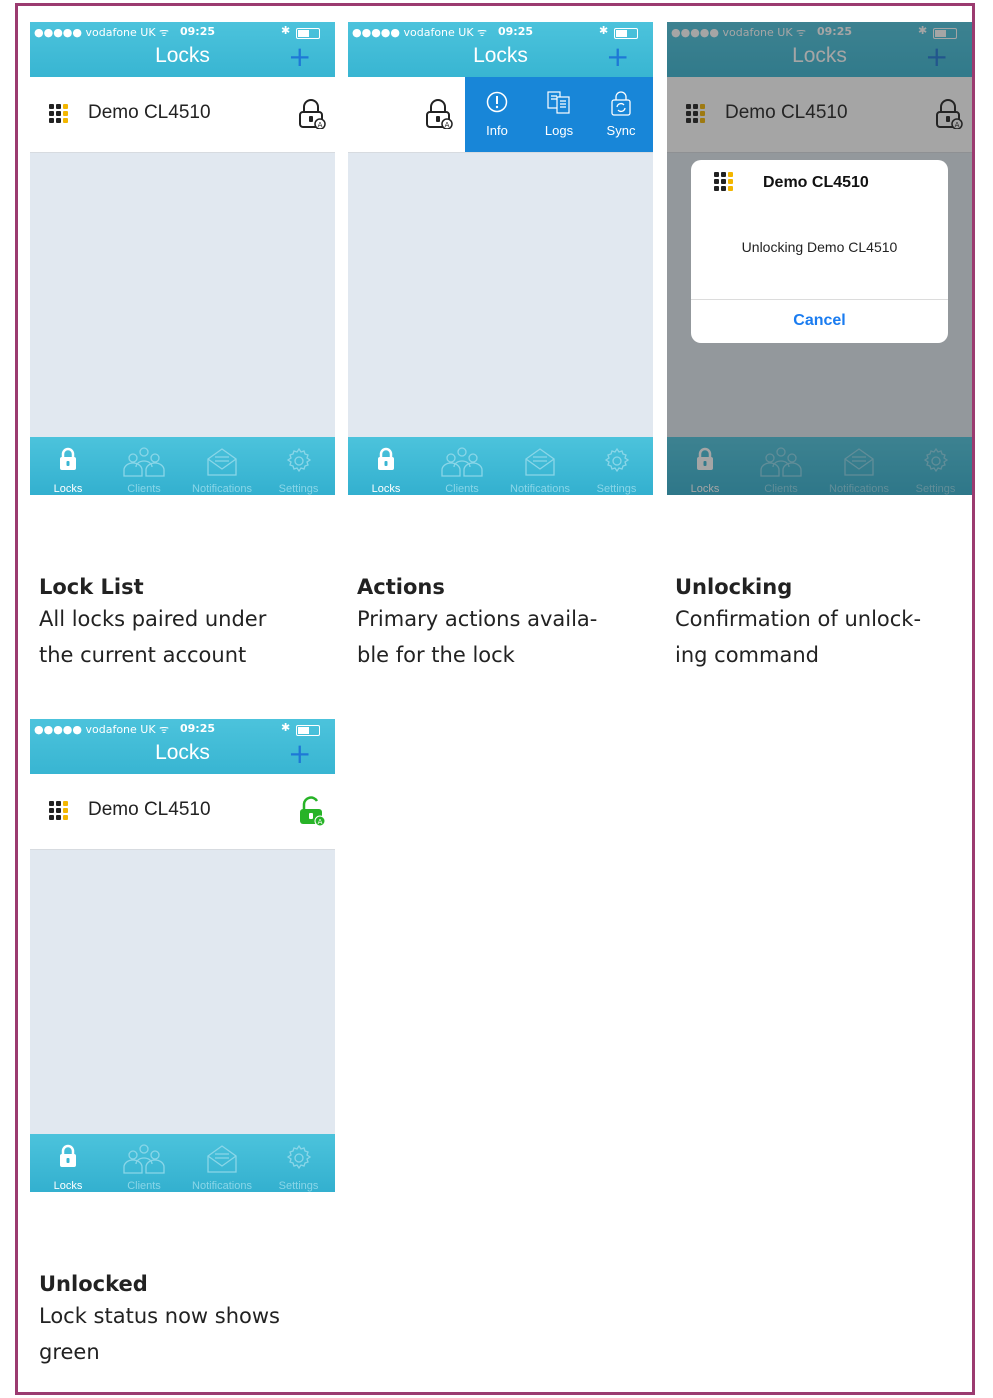 This screenshot has width=993, height=1398. I want to click on unlocked-status-icon: A, so click(313, 811).